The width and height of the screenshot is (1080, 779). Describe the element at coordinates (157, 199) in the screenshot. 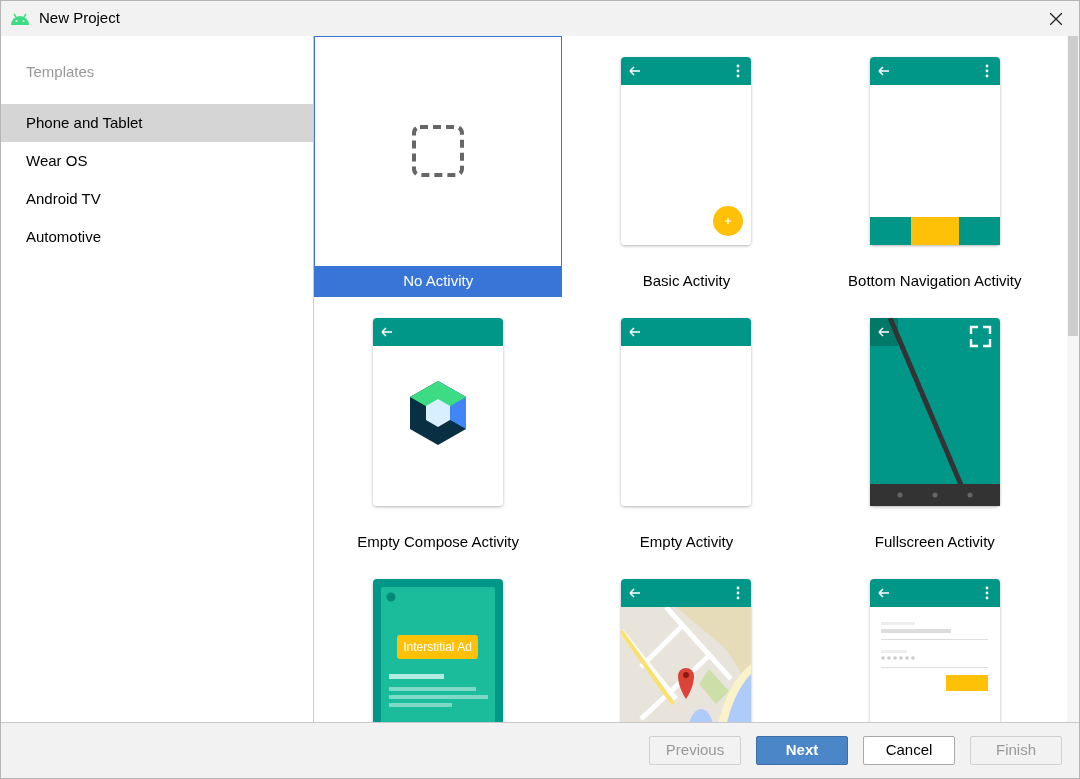

I see `sidebar-item: Android TV` at that location.